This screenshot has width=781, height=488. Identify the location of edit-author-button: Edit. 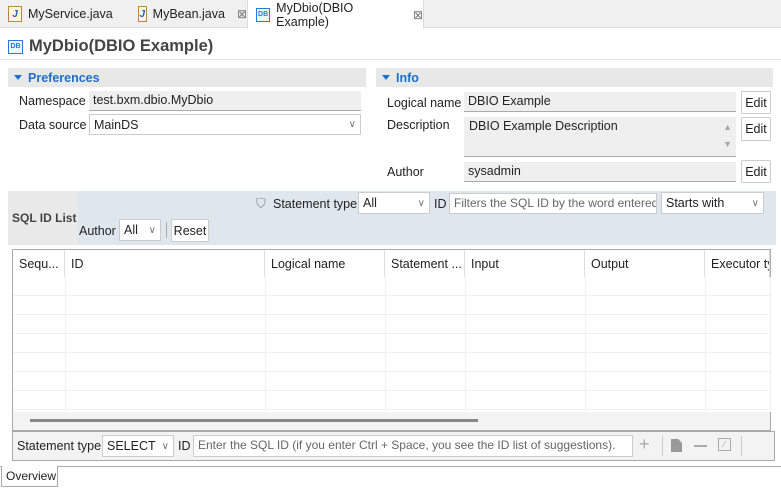
(756, 171).